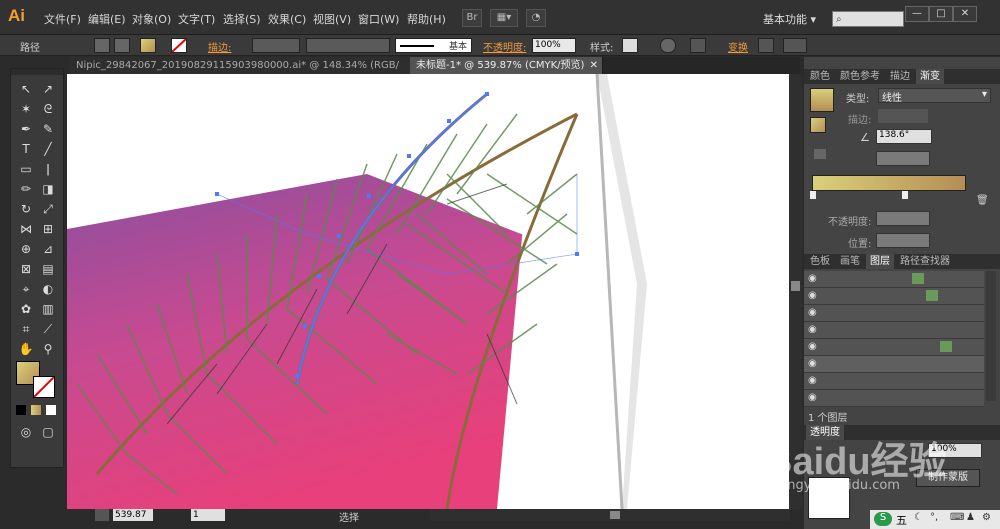 Image resolution: width=1000 pixels, height=529 pixels. What do you see at coordinates (818, 125) in the screenshot?
I see `fill-stroke-swatch` at bounding box center [818, 125].